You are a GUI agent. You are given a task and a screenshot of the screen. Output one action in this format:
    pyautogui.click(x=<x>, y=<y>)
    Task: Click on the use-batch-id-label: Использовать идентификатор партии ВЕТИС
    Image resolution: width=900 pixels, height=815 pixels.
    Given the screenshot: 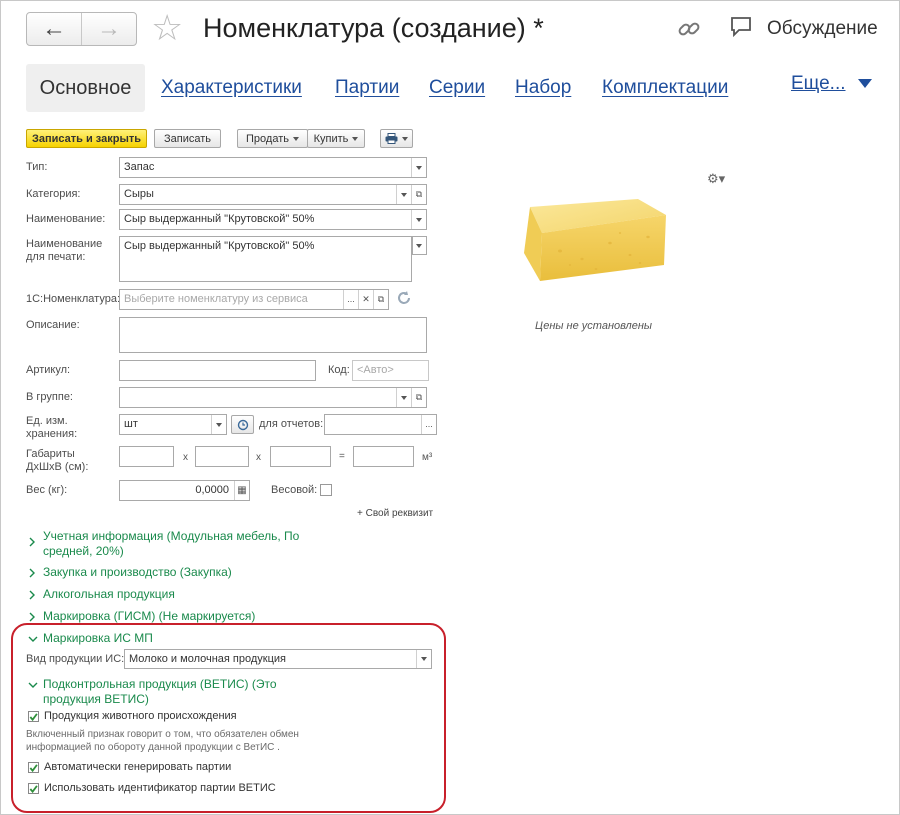 What is the action you would take?
    pyautogui.click(x=160, y=788)
    